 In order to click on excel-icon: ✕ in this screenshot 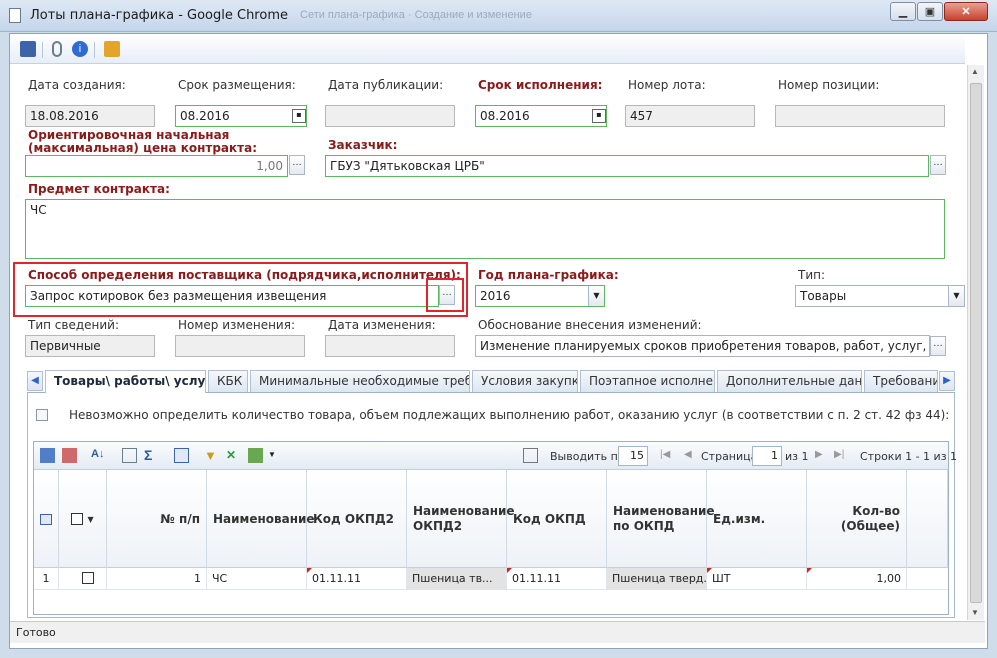, I will do `click(233, 455)`.